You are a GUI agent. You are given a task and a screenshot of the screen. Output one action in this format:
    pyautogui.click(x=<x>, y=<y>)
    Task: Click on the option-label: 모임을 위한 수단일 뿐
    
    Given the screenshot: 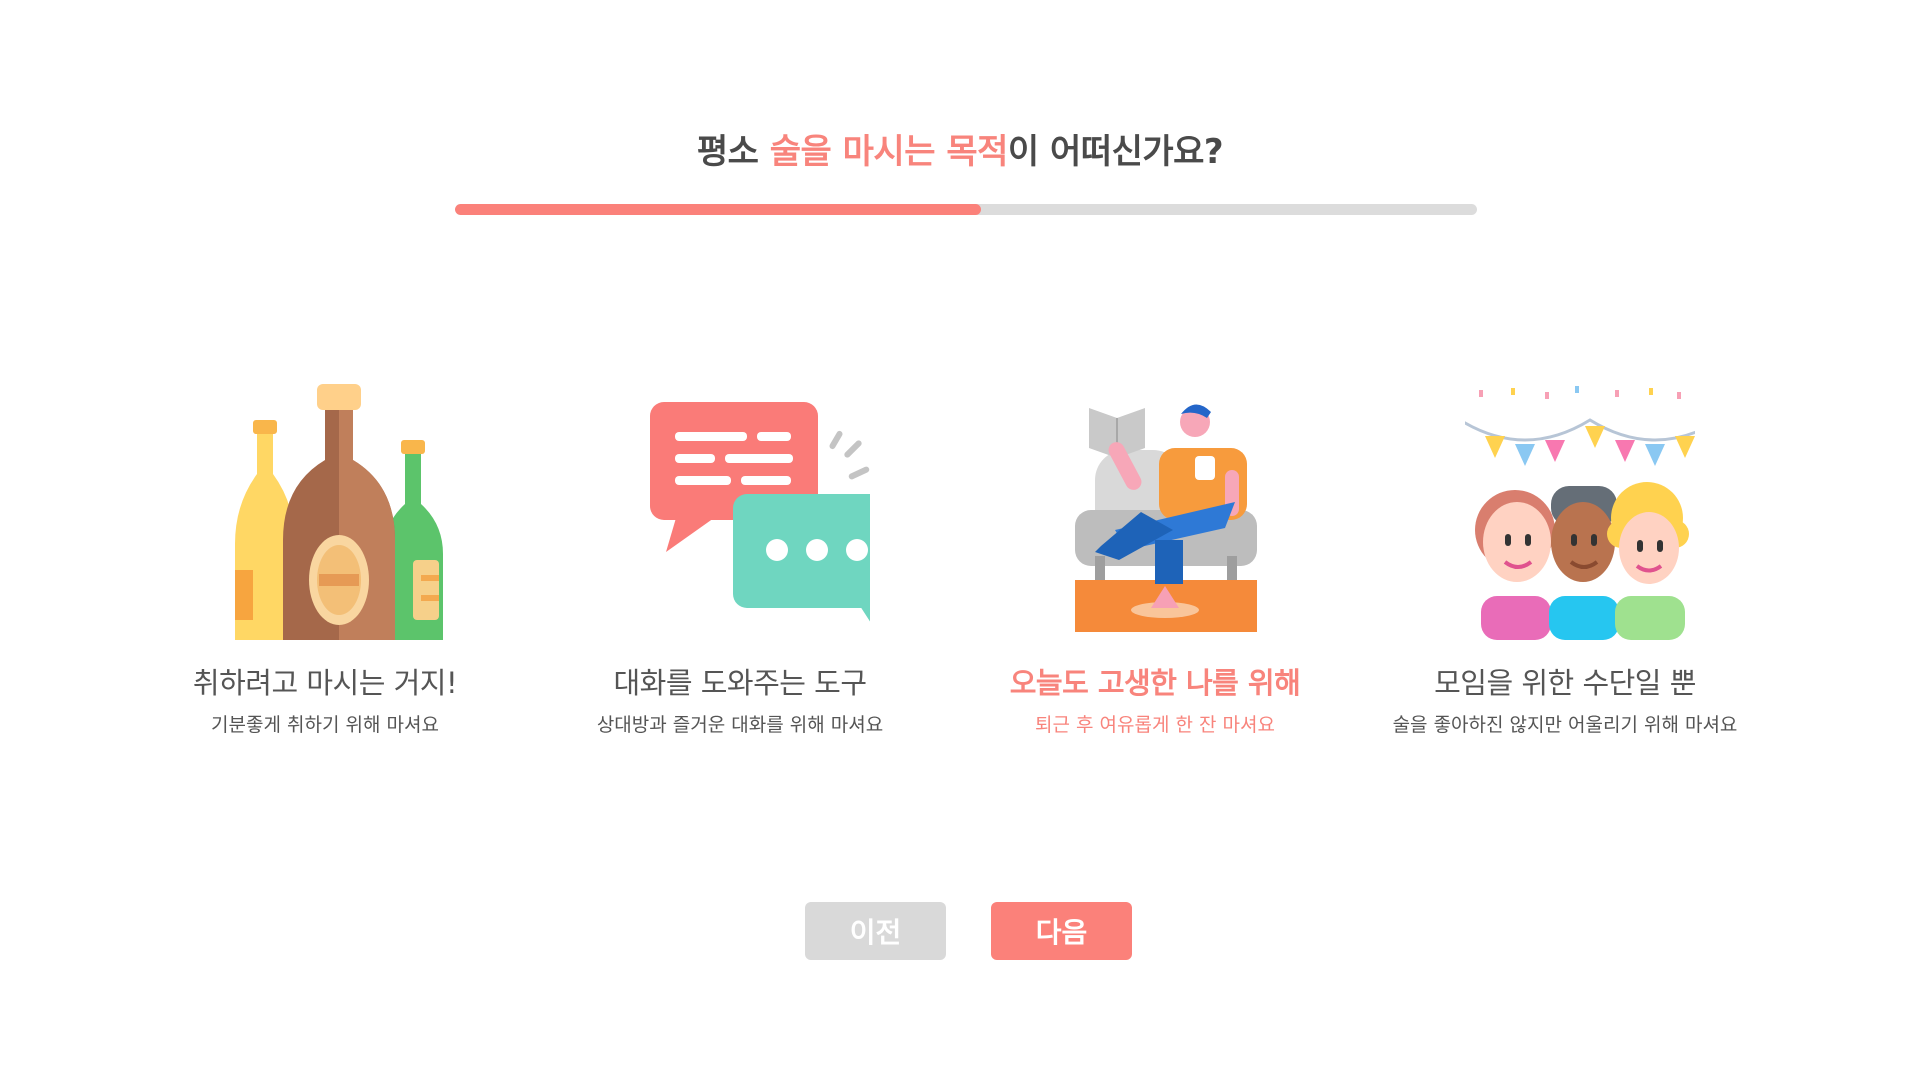 What is the action you would take?
    pyautogui.click(x=1565, y=683)
    